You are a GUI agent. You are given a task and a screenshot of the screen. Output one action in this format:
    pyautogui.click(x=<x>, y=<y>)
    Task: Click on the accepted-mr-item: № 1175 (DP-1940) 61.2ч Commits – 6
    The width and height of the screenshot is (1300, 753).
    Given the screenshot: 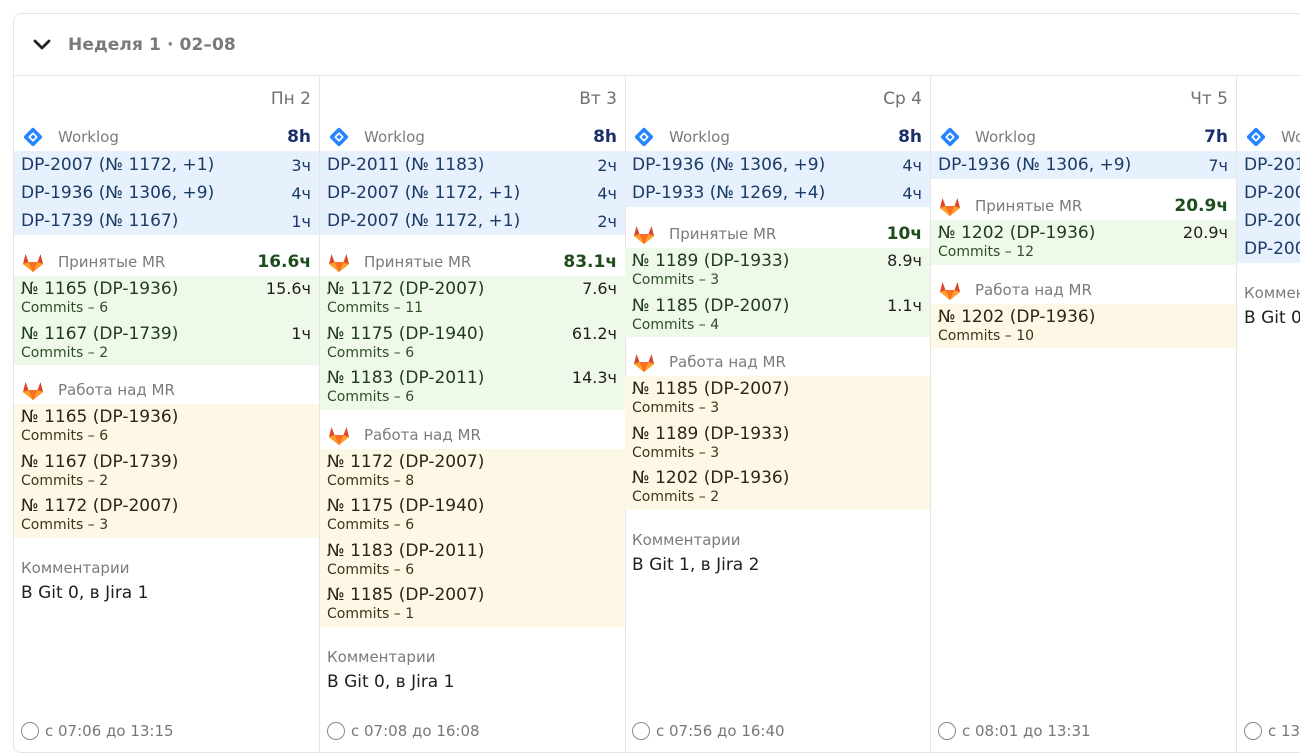 What is the action you would take?
    pyautogui.click(x=472, y=342)
    